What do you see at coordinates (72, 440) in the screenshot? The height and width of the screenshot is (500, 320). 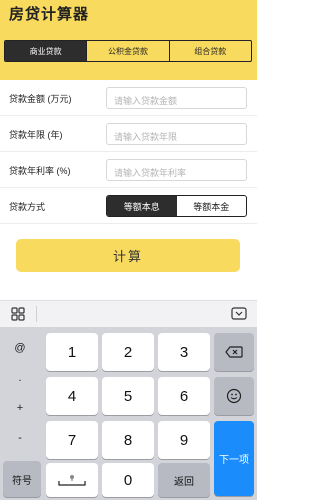 I see `key-7: 7` at bounding box center [72, 440].